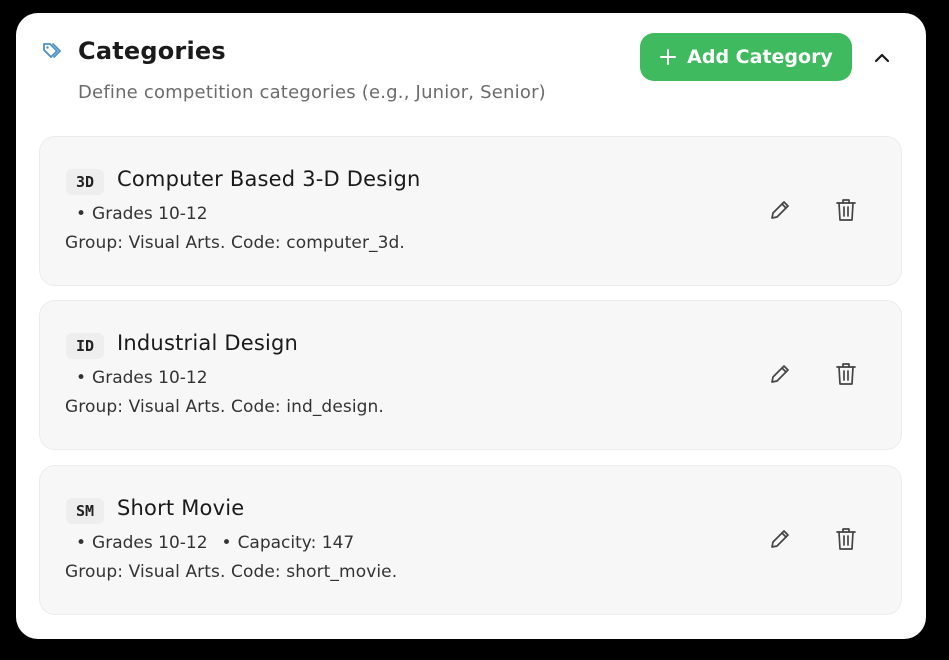 This screenshot has width=949, height=660. Describe the element at coordinates (231, 572) in the screenshot. I see `category-group-line: Group: Visual Arts. Code: short_movie.` at that location.